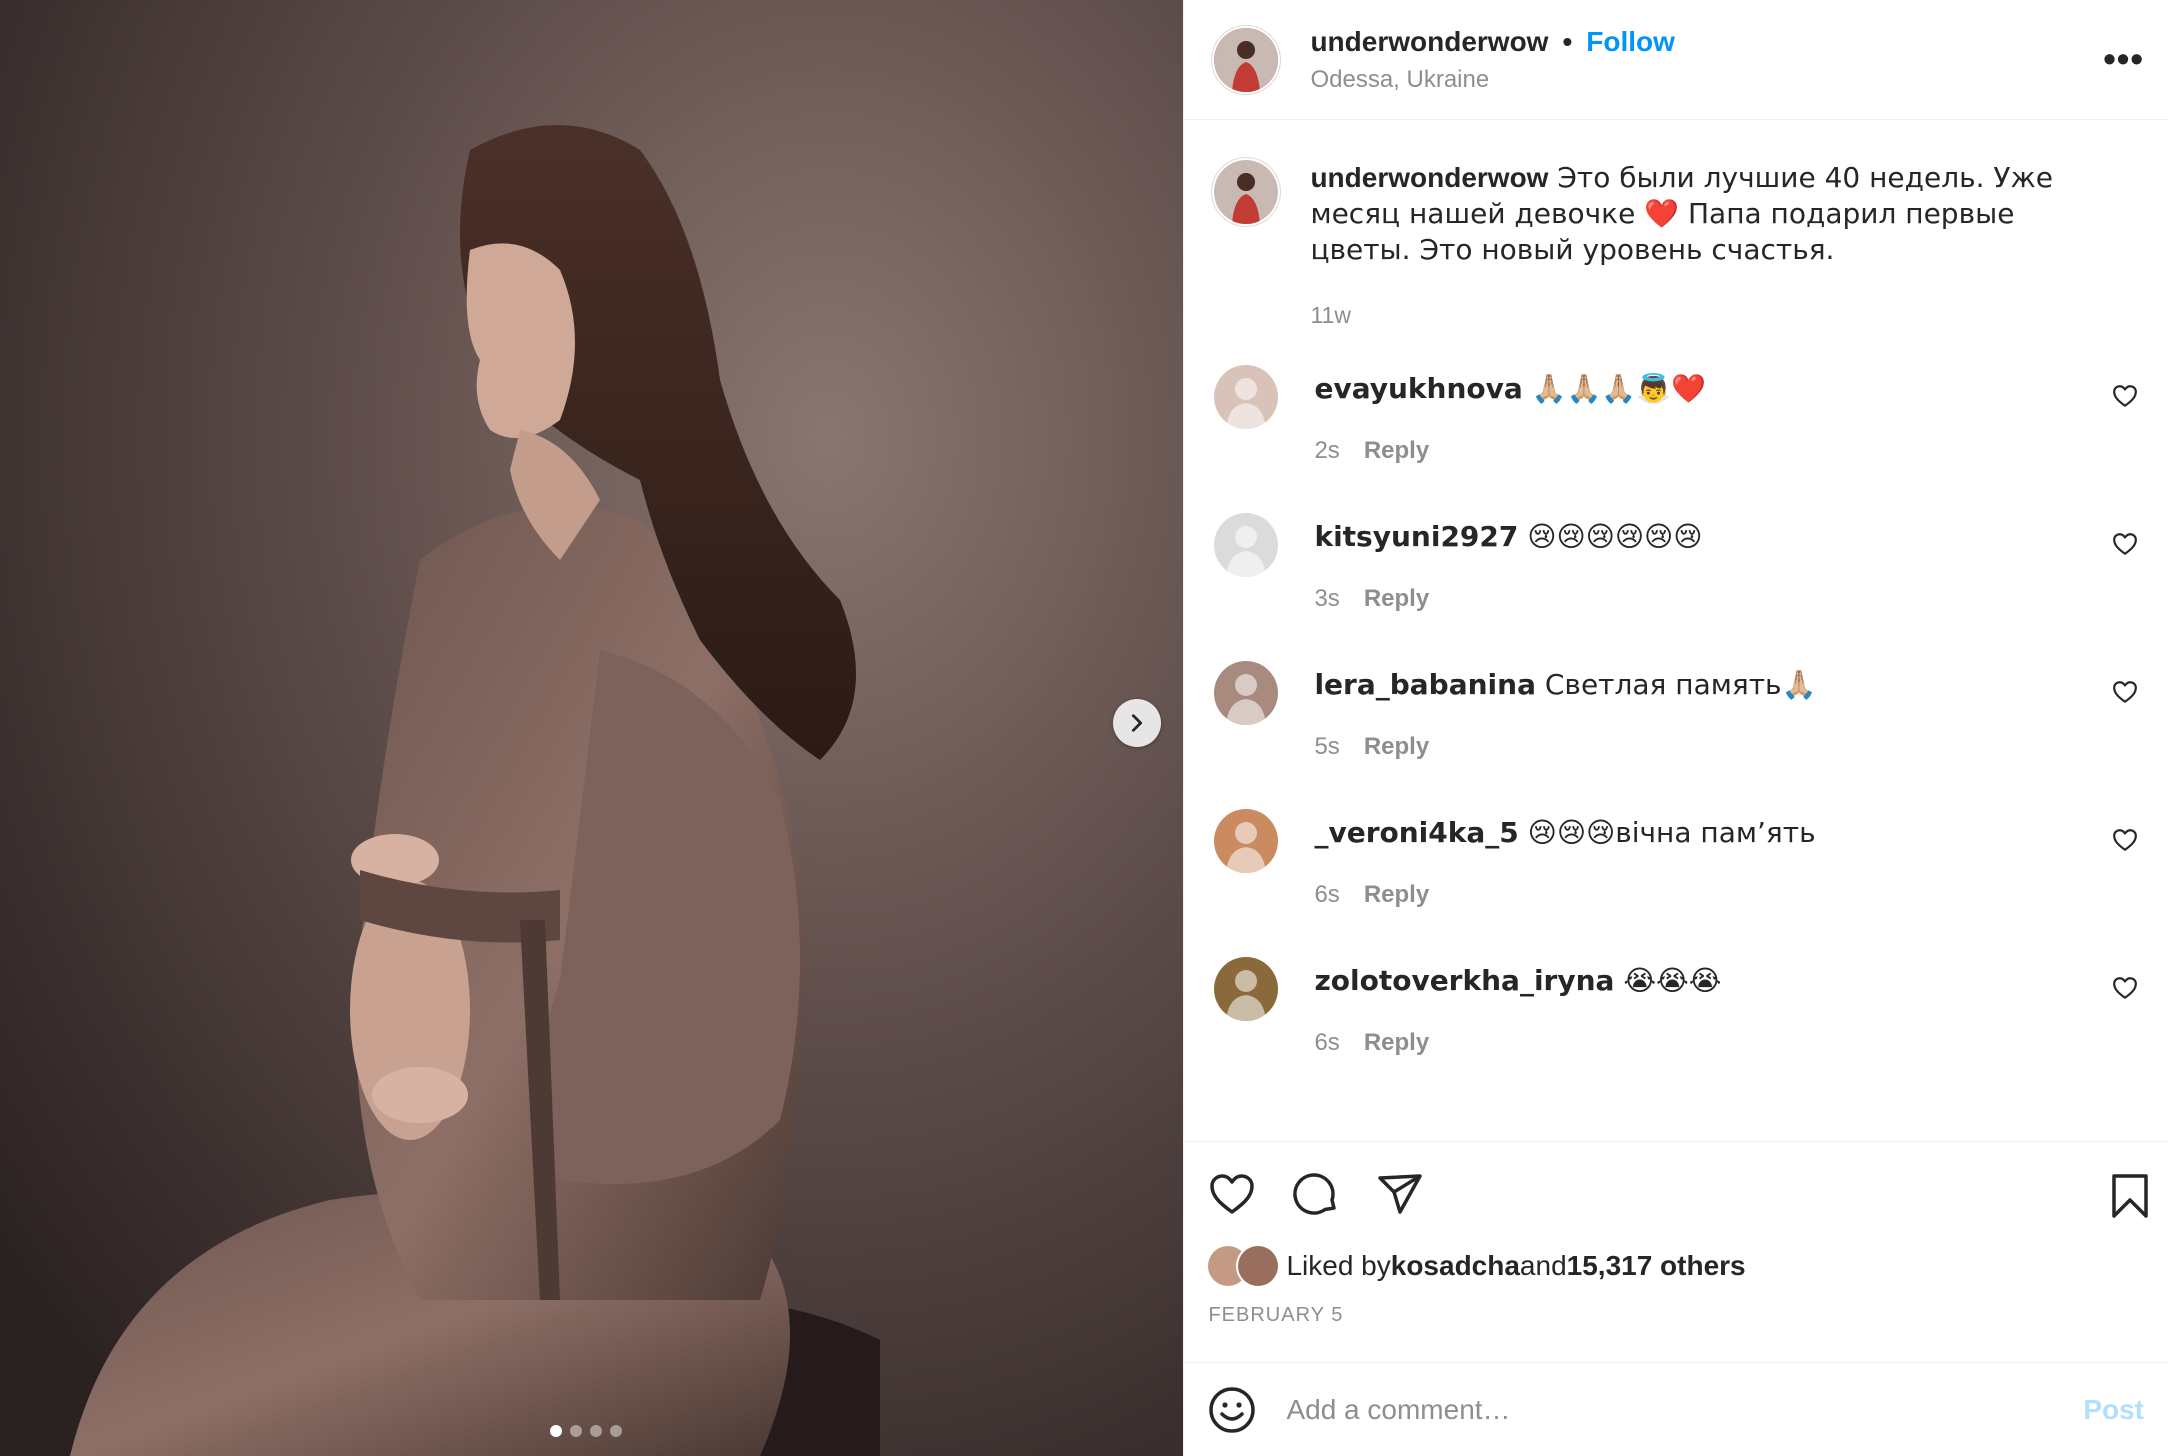 This screenshot has width=2168, height=1456. Describe the element at coordinates (1715, 315) in the screenshot. I see `caption-age: 11w` at that location.